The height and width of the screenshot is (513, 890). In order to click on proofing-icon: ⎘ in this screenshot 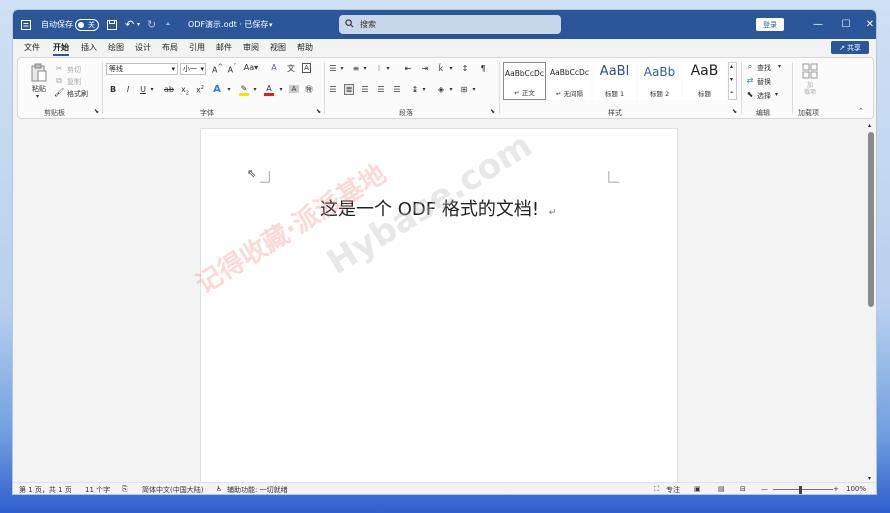, I will do `click(125, 489)`.